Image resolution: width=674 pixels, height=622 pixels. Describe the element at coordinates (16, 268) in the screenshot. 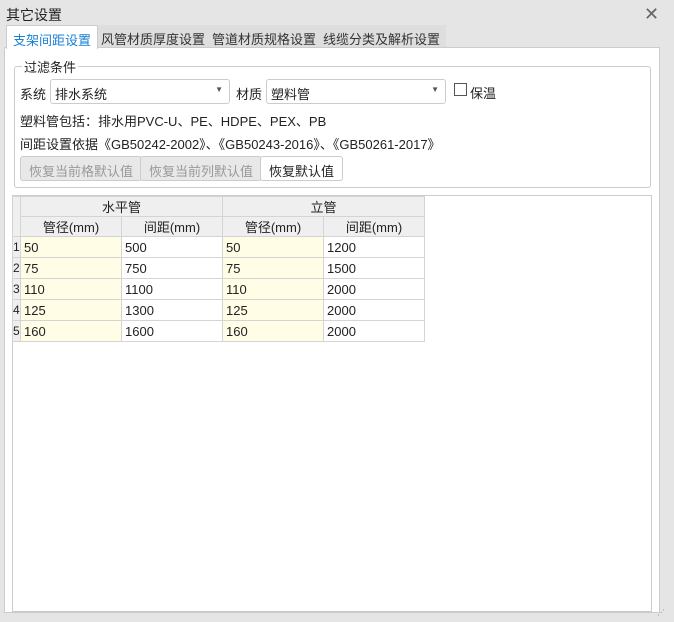

I see `row-header: 2` at that location.